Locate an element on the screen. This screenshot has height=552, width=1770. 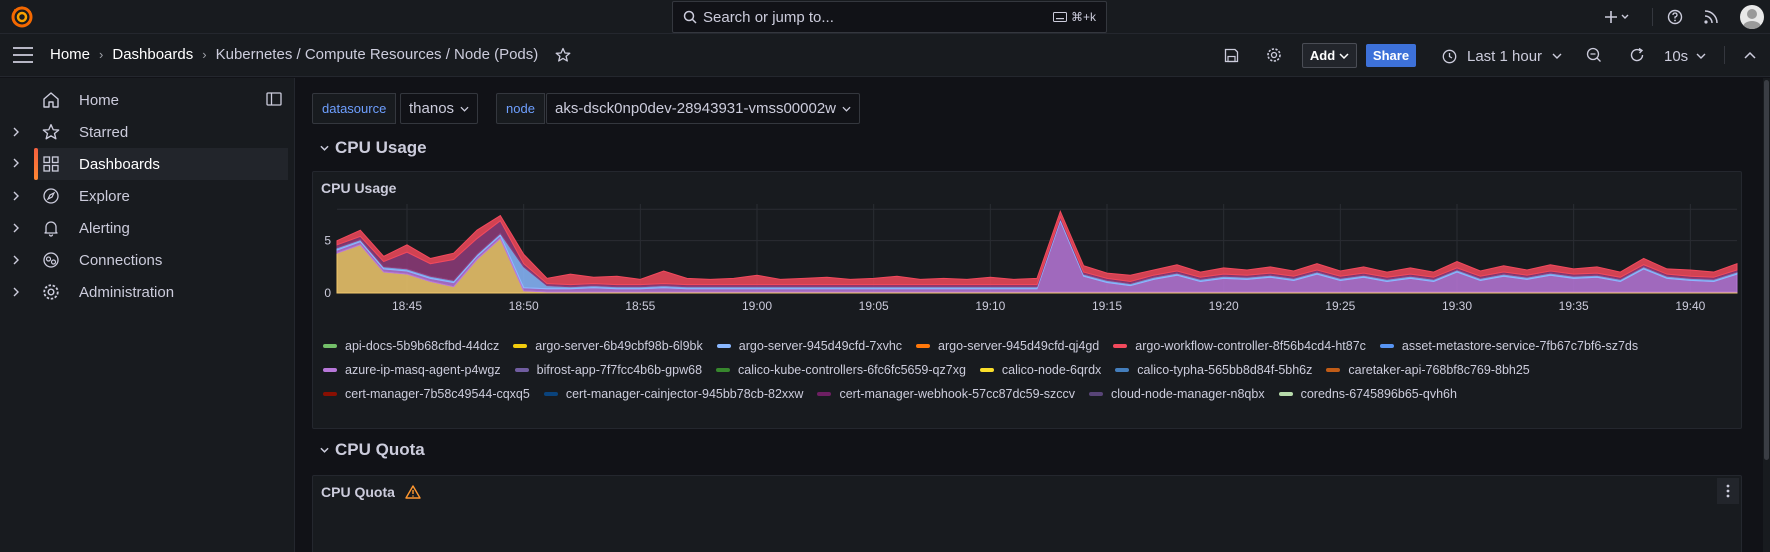
home-icon is located at coordinates (51, 100).